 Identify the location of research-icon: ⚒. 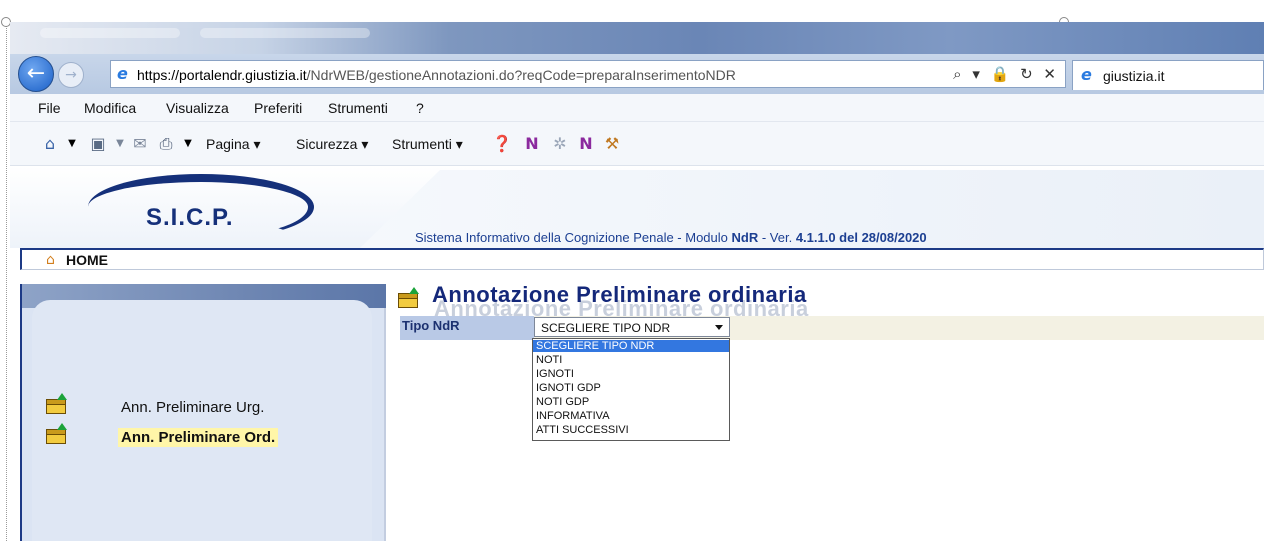
(612, 144).